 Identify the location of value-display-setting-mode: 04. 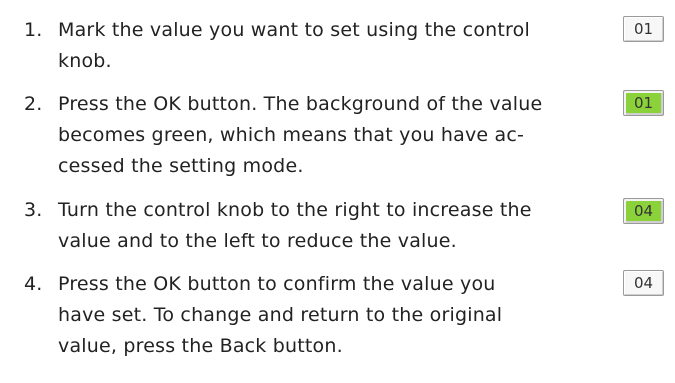
(643, 211).